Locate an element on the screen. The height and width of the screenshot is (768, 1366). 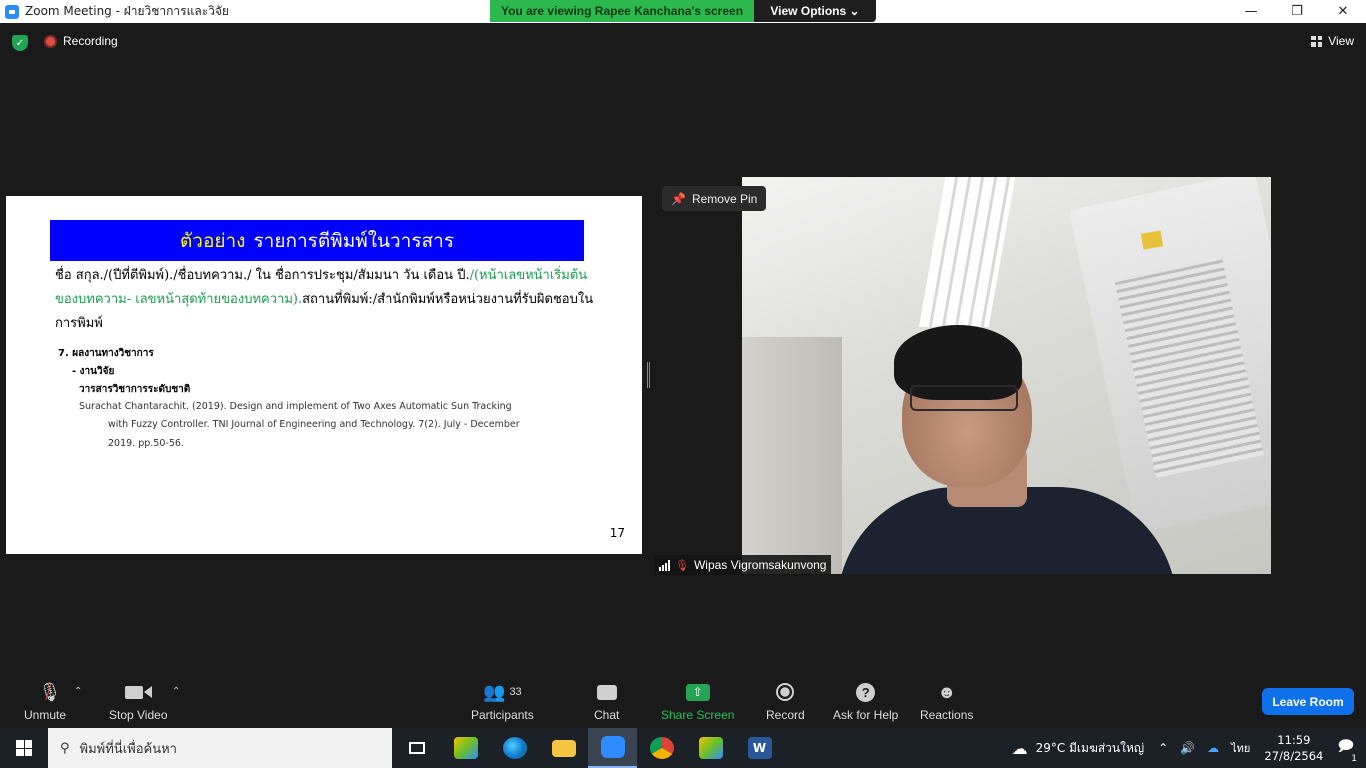
zoom-taskbar-icon is located at coordinates (612, 748).